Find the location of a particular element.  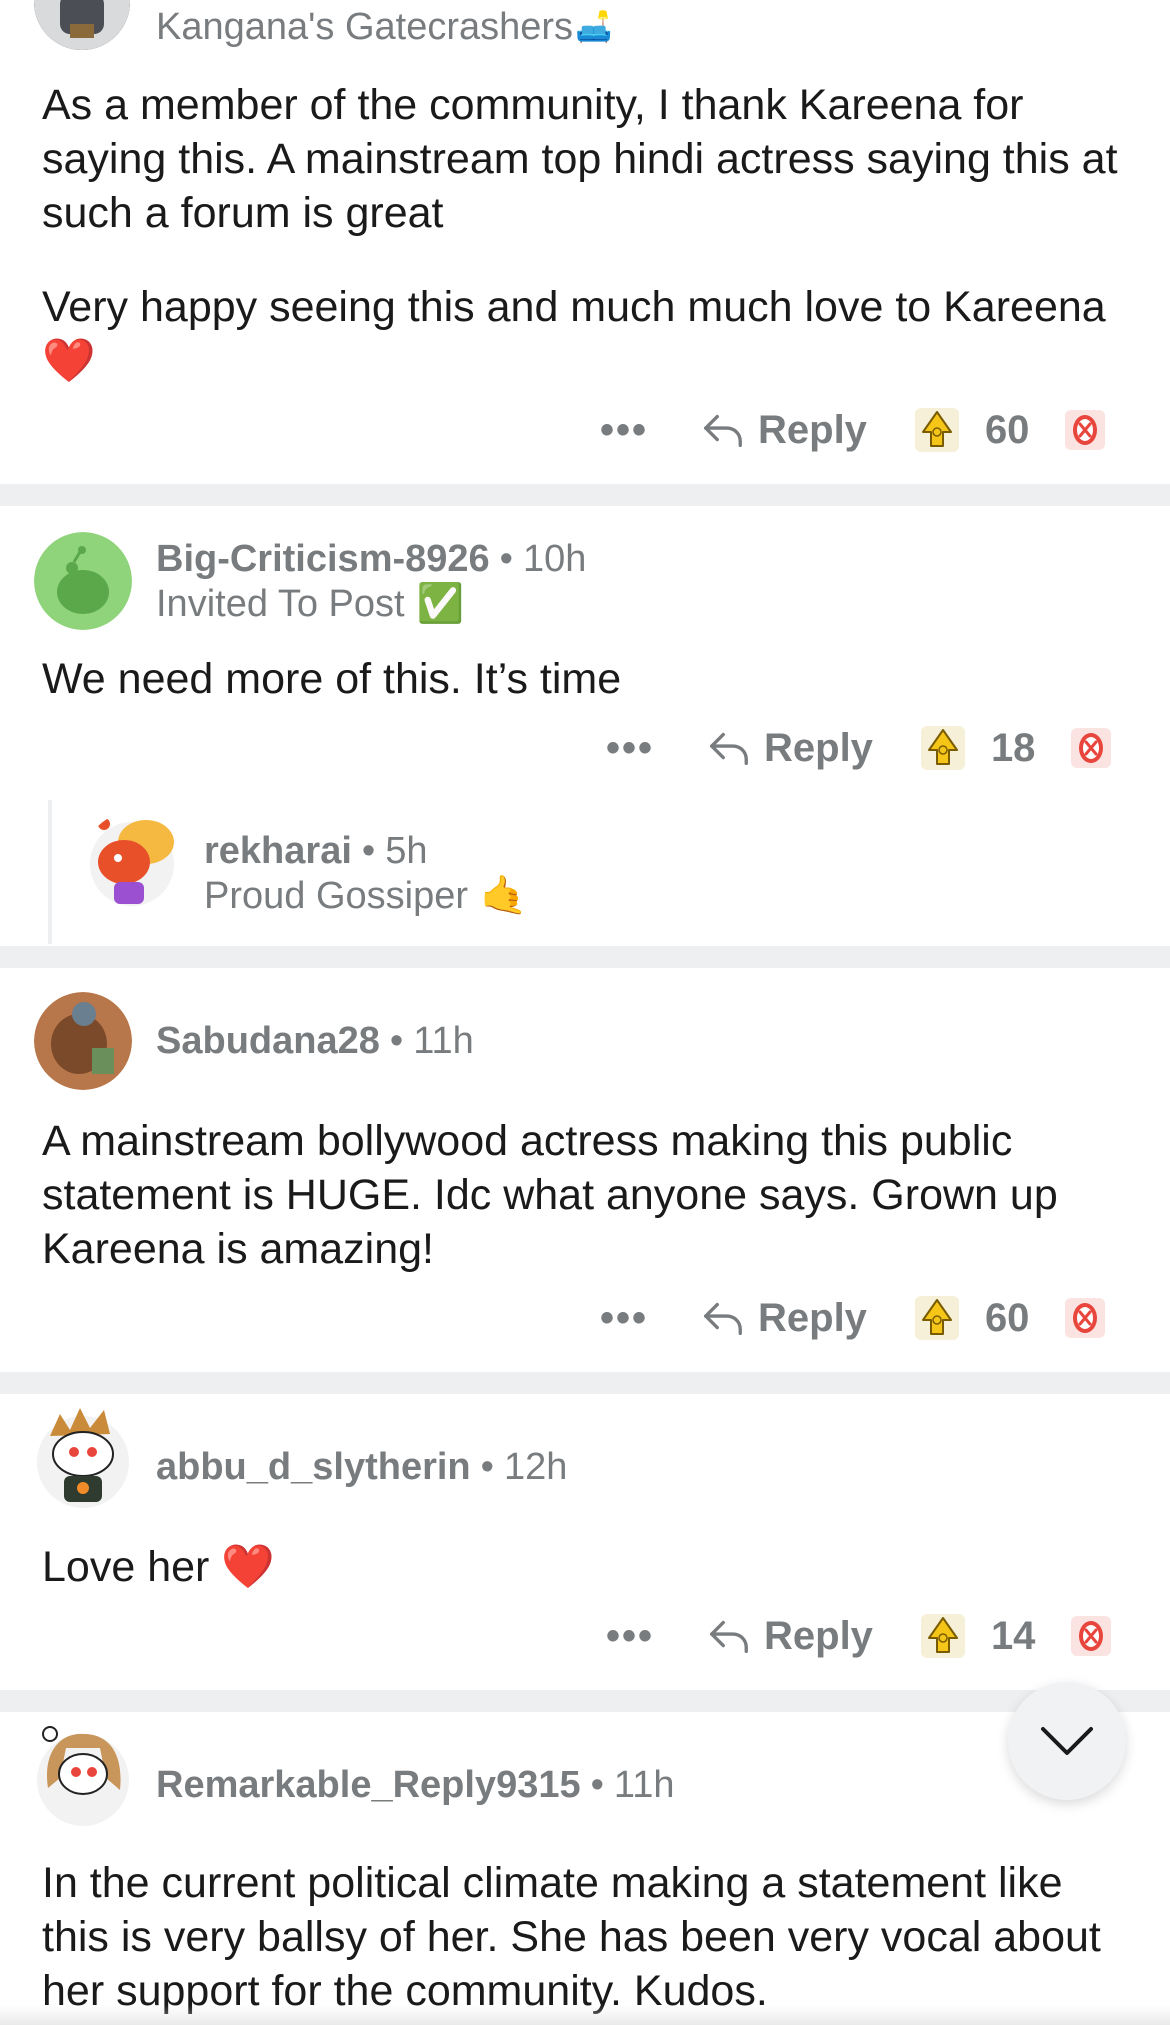

comment-paragraph: Love her ❤️ is located at coordinates (158, 1567).